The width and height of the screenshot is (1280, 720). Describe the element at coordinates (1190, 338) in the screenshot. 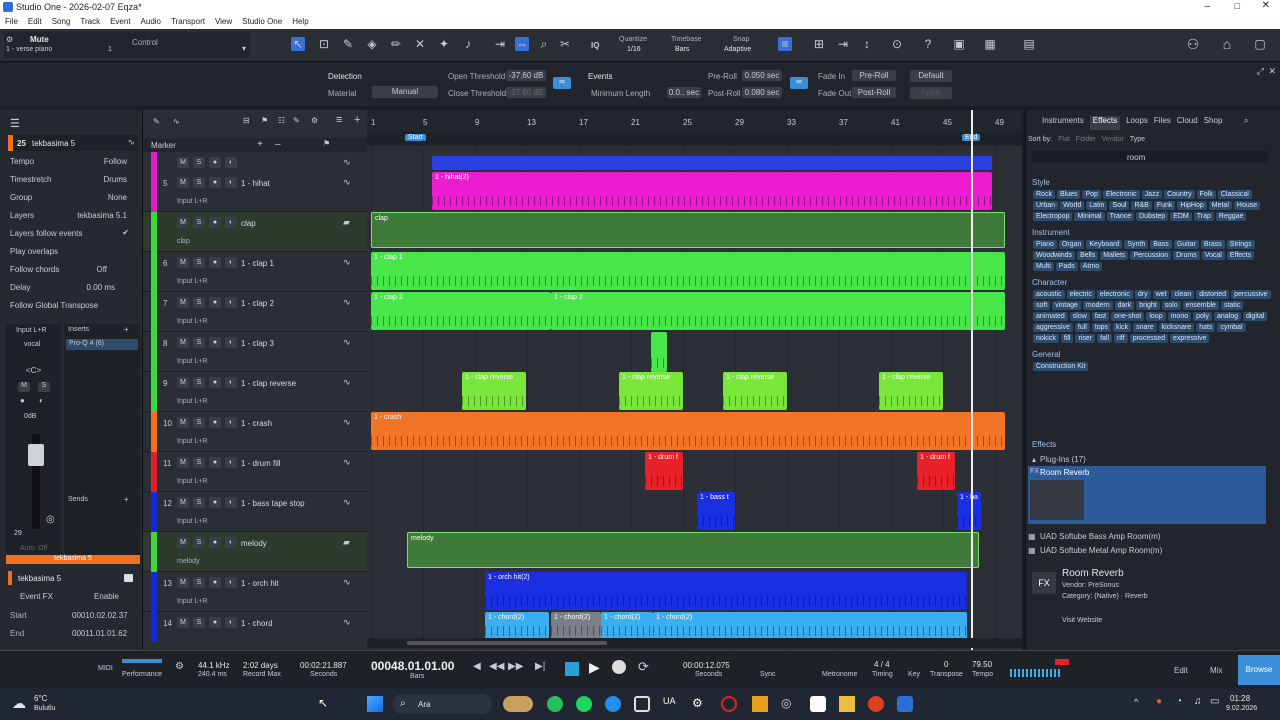

I see `character-tag: expressive` at that location.